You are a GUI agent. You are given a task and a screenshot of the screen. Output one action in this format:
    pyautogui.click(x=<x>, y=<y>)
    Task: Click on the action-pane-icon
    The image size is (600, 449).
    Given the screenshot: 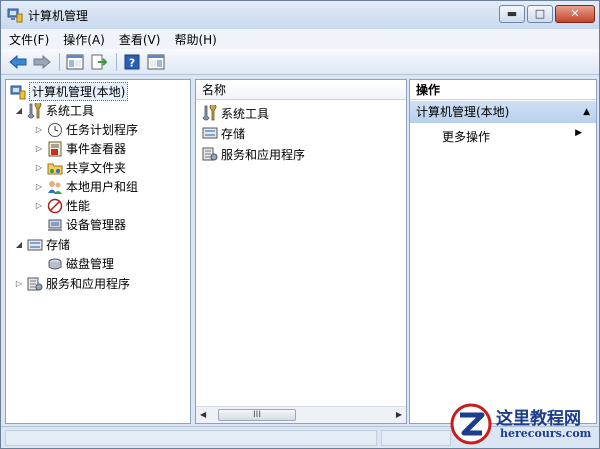 What is the action you would take?
    pyautogui.click(x=156, y=61)
    